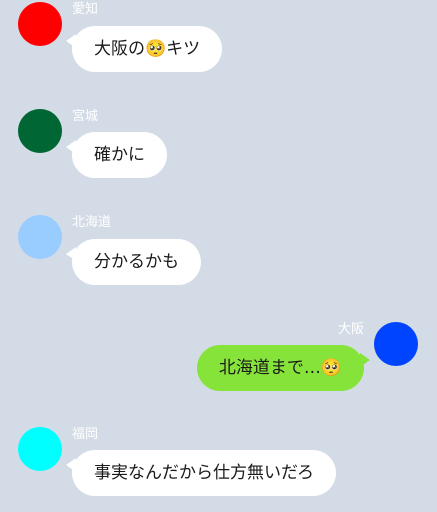  What do you see at coordinates (85, 116) in the screenshot?
I see `sender-name: 宮城` at bounding box center [85, 116].